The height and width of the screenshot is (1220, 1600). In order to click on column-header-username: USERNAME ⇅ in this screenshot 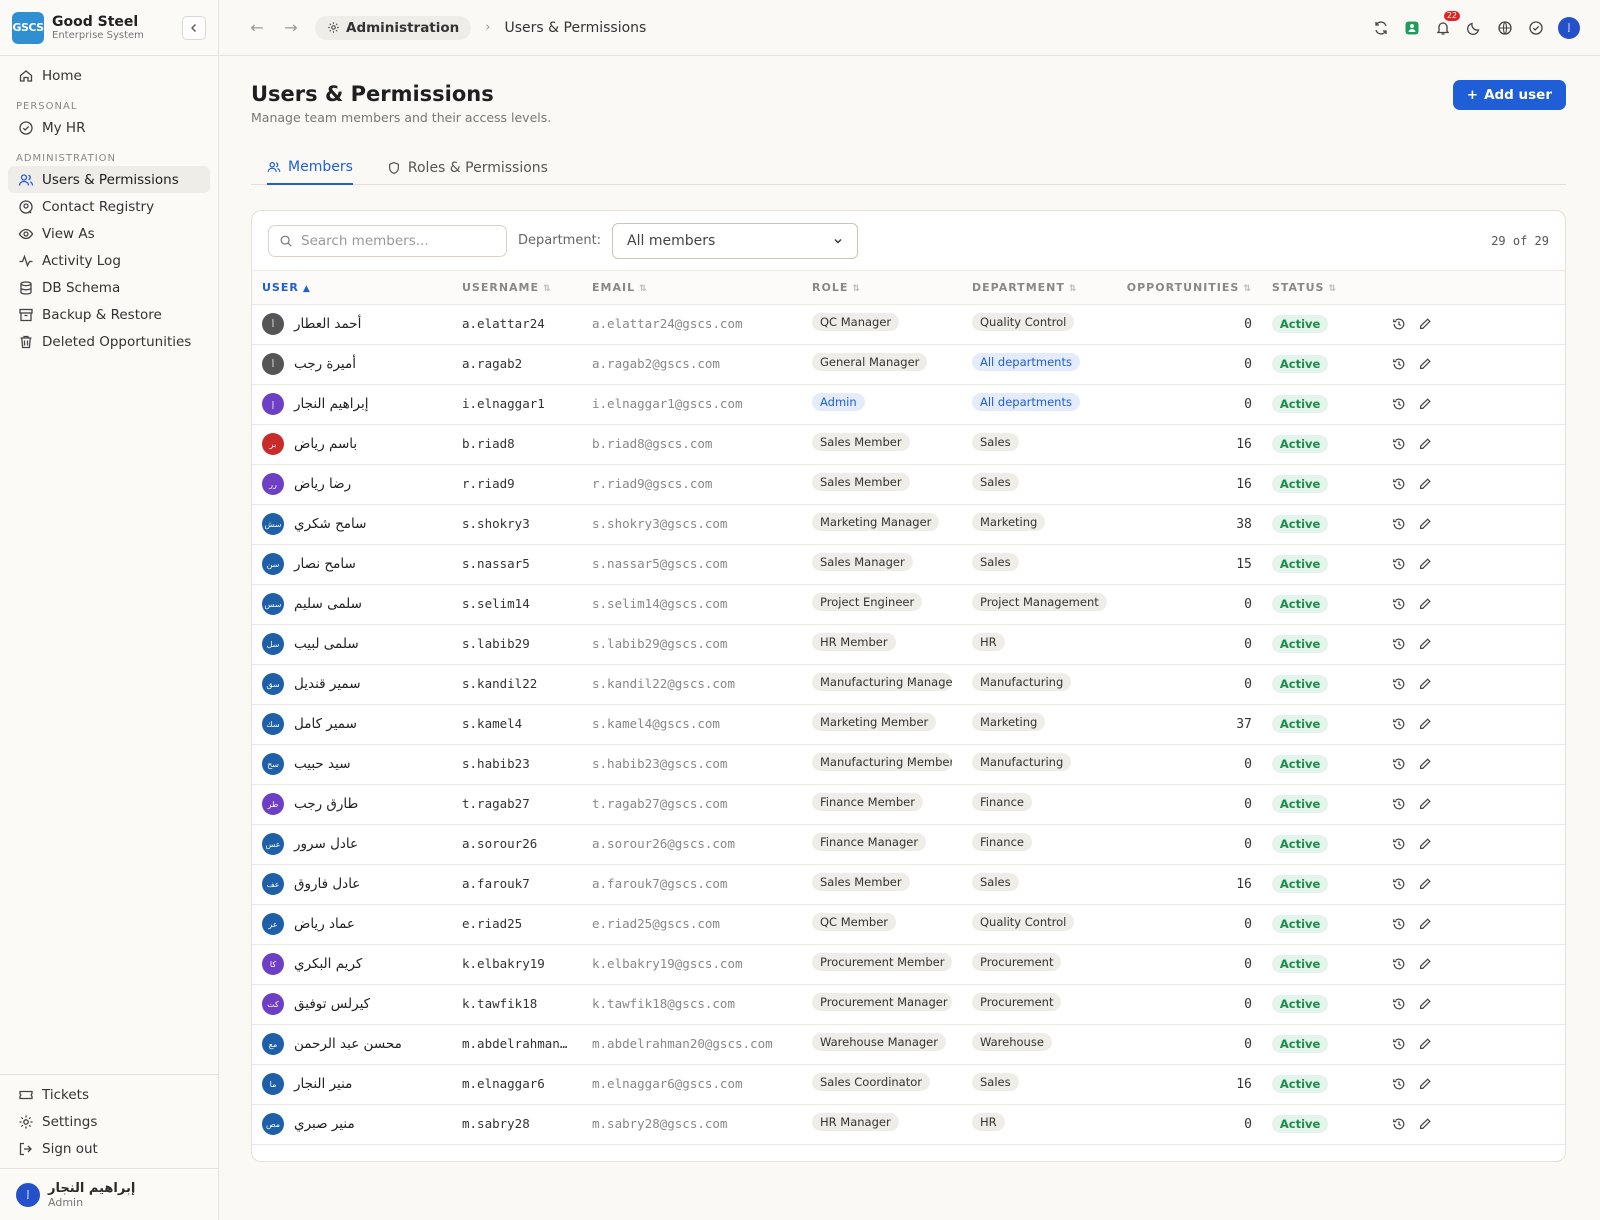, I will do `click(517, 288)`.